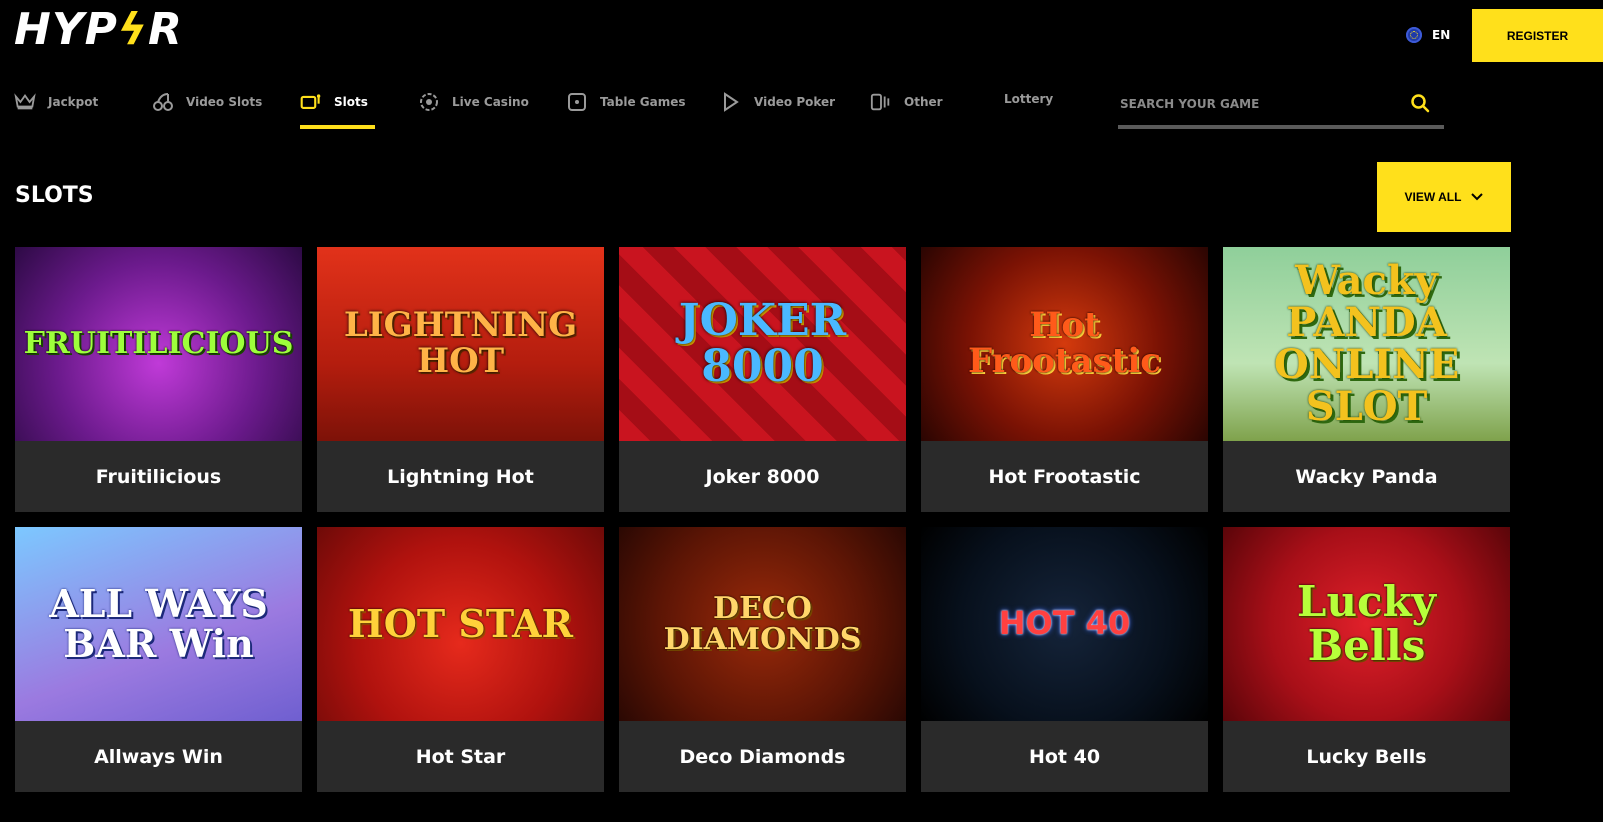  I want to click on game-card: FRUITILICIOUS Fruitilicious, so click(158, 379).